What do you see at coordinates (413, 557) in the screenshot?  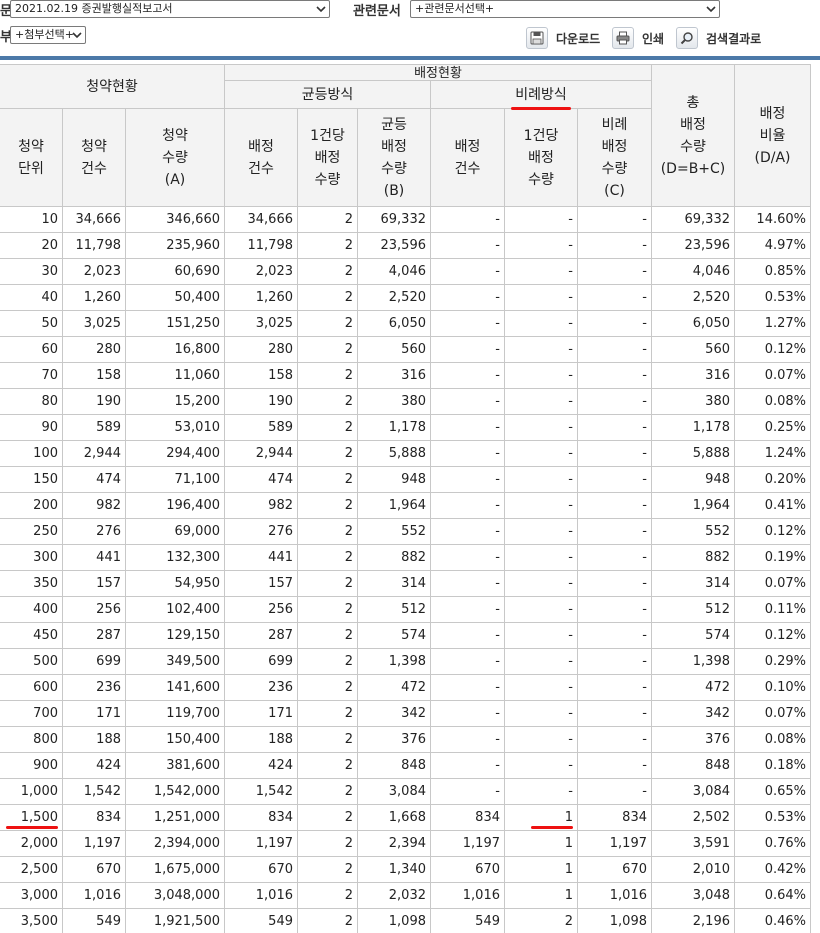 I see `cell-value: 882` at bounding box center [413, 557].